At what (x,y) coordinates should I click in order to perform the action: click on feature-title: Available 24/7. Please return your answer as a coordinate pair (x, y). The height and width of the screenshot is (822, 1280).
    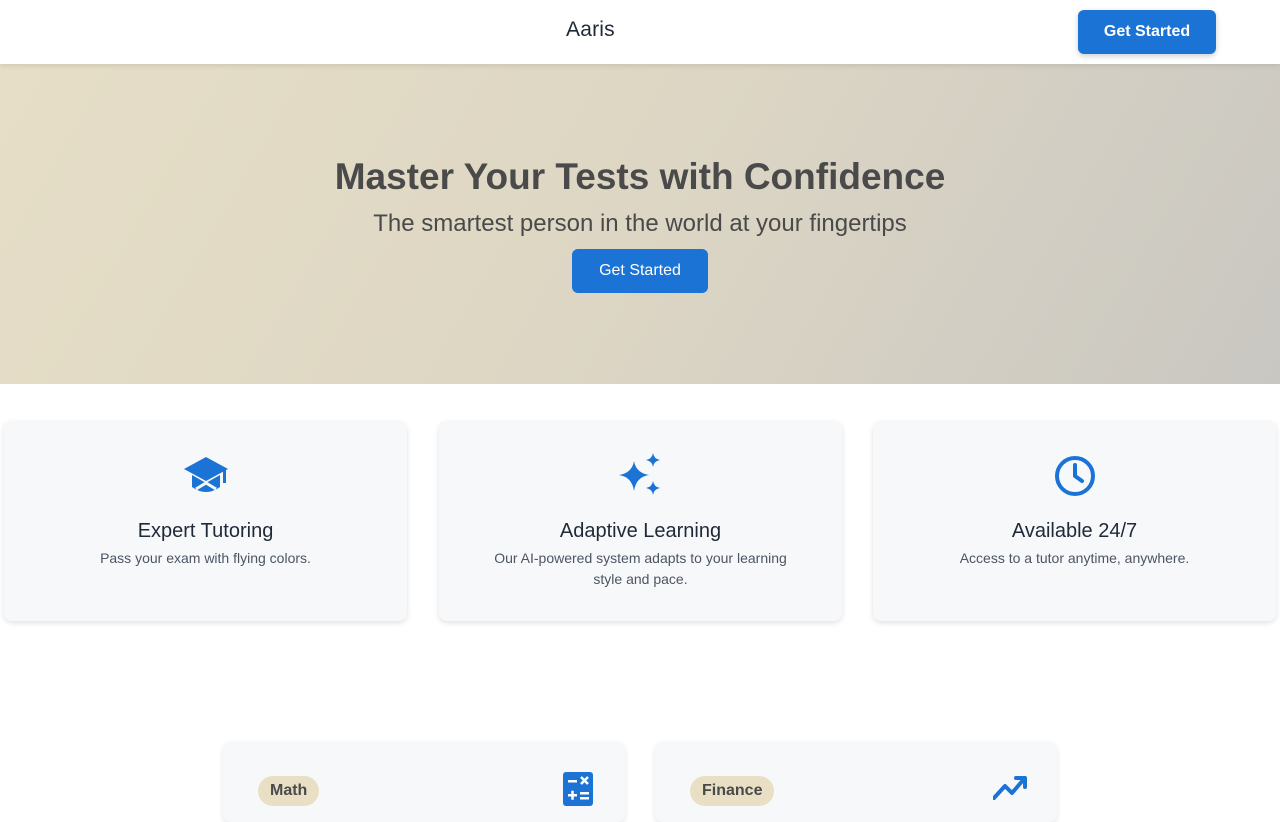
    Looking at the image, I should click on (1074, 531).